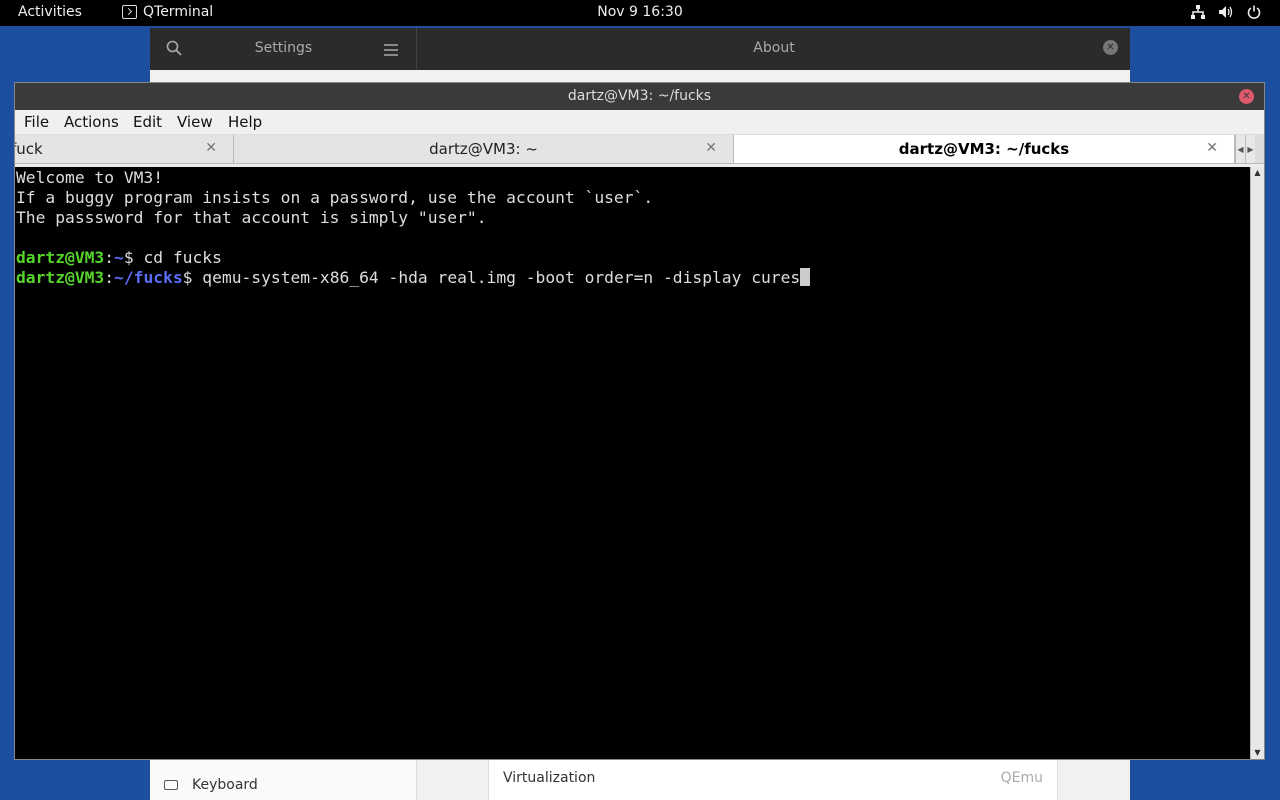 This screenshot has width=1280, height=800. What do you see at coordinates (36, 122) in the screenshot?
I see `menu-file: File` at bounding box center [36, 122].